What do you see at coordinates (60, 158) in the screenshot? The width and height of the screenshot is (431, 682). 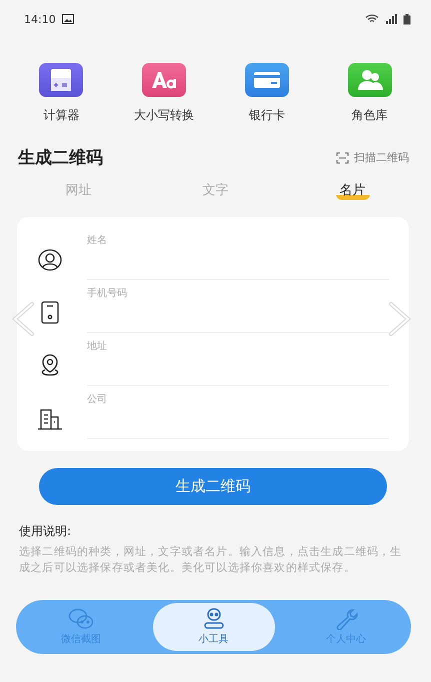 I see `section-title: 生成二维码` at bounding box center [60, 158].